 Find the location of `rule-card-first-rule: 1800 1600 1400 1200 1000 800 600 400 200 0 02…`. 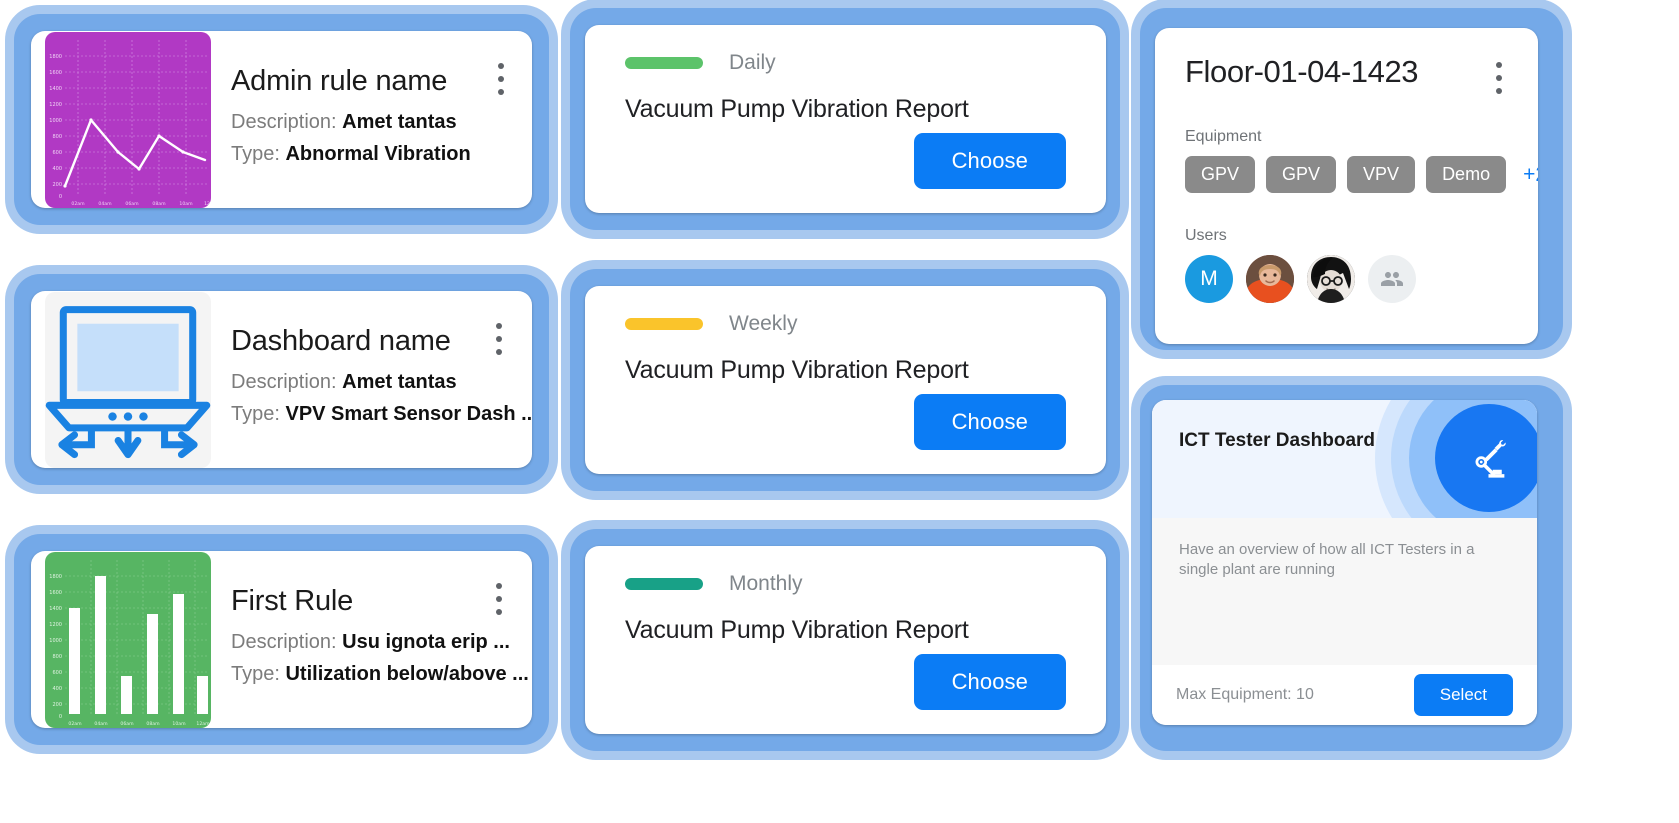

rule-card-first-rule: 1800 1600 1400 1200 1000 800 600 400 200 0 02… is located at coordinates (281, 639).